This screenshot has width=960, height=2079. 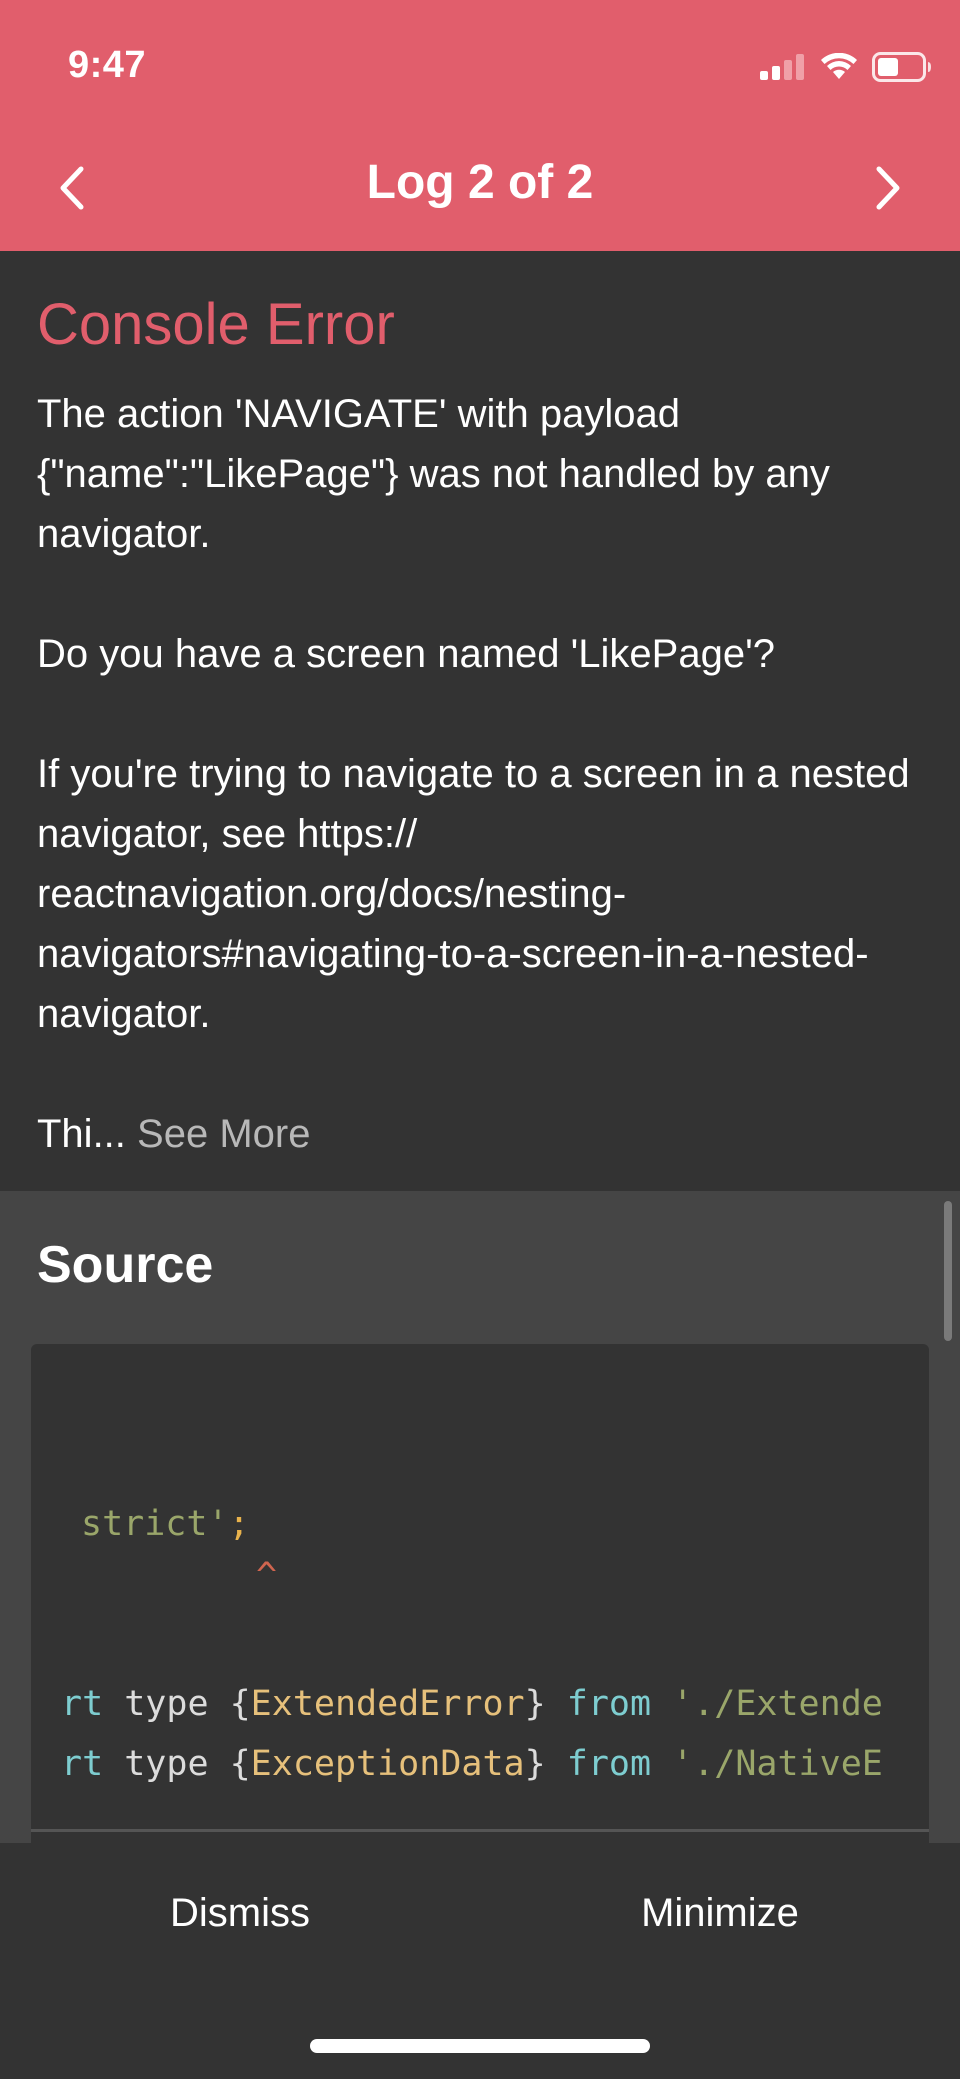 What do you see at coordinates (480, 125) in the screenshot?
I see `log-header: 9:47 Log 2 of 2` at bounding box center [480, 125].